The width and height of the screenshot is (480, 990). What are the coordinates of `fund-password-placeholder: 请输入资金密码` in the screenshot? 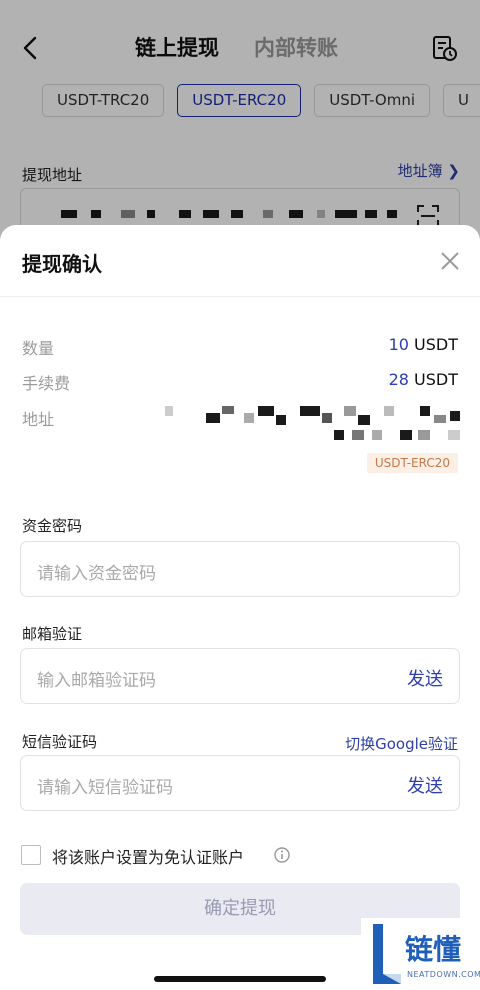 It's located at (96, 574).